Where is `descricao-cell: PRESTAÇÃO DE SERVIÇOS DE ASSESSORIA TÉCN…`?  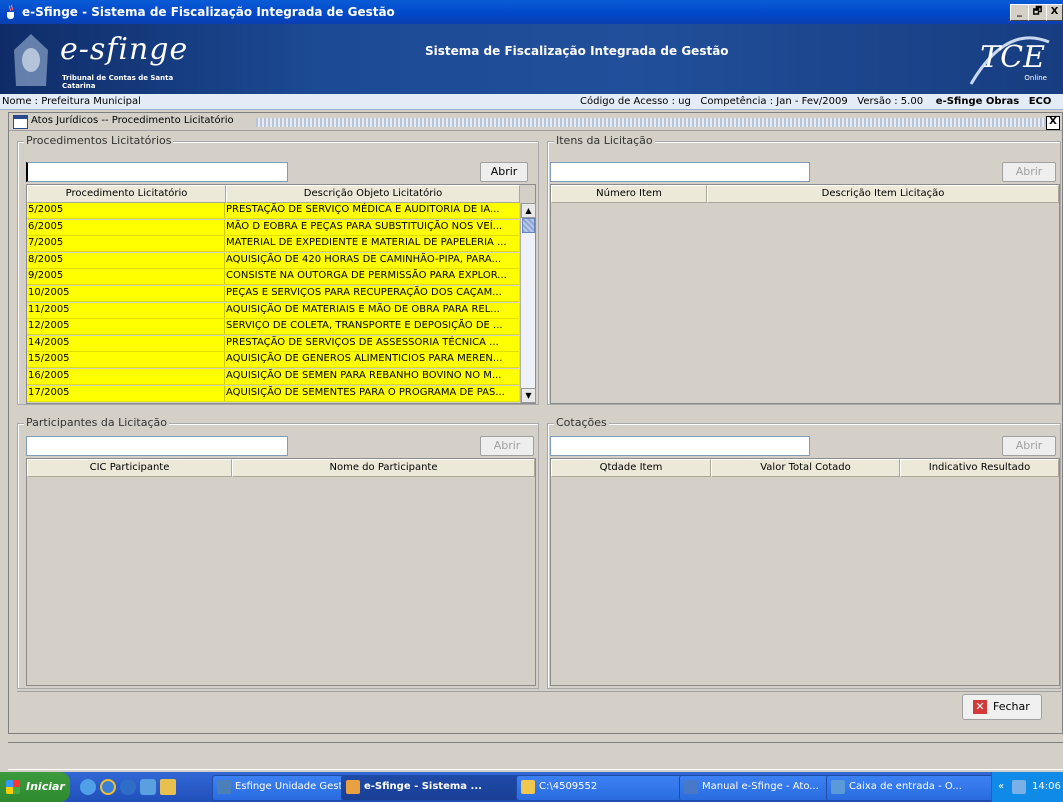
descricao-cell: PRESTAÇÃO DE SERVIÇOS DE ASSESSORIA TÉCN… is located at coordinates (362, 342).